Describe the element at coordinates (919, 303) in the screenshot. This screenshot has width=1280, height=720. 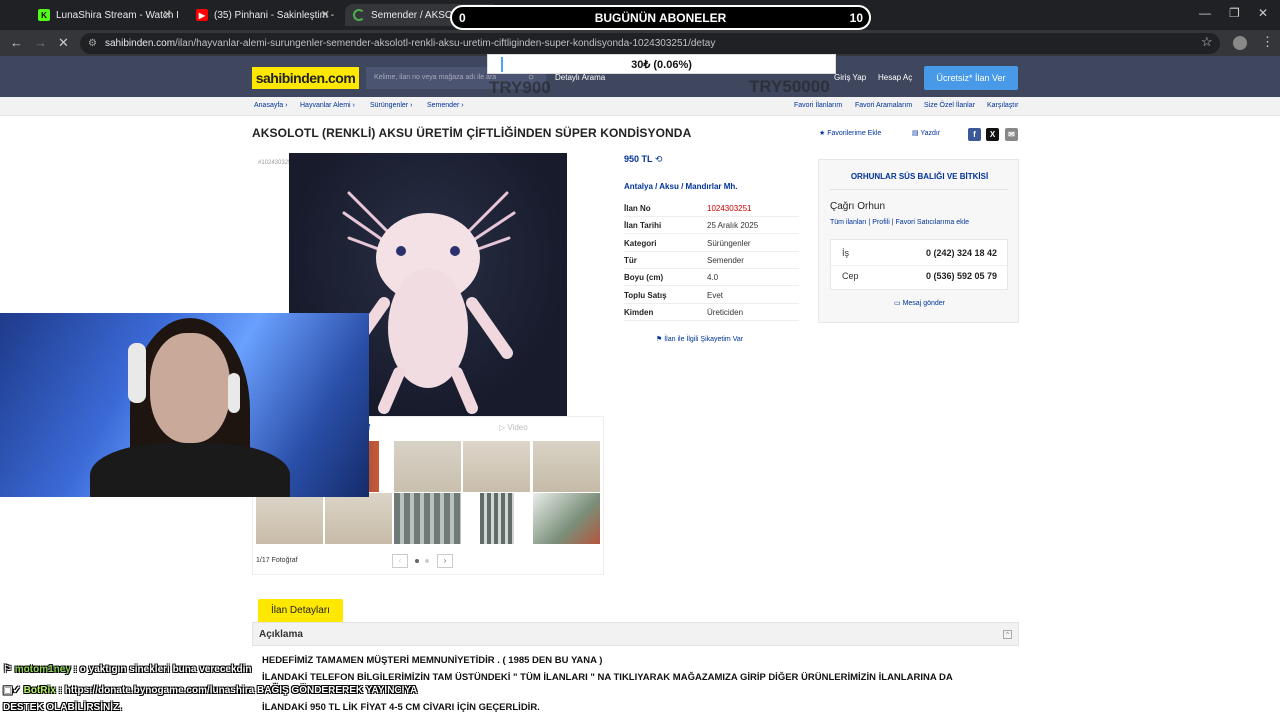
I see `send-message-link: ▭ Mesaj gönder` at that location.